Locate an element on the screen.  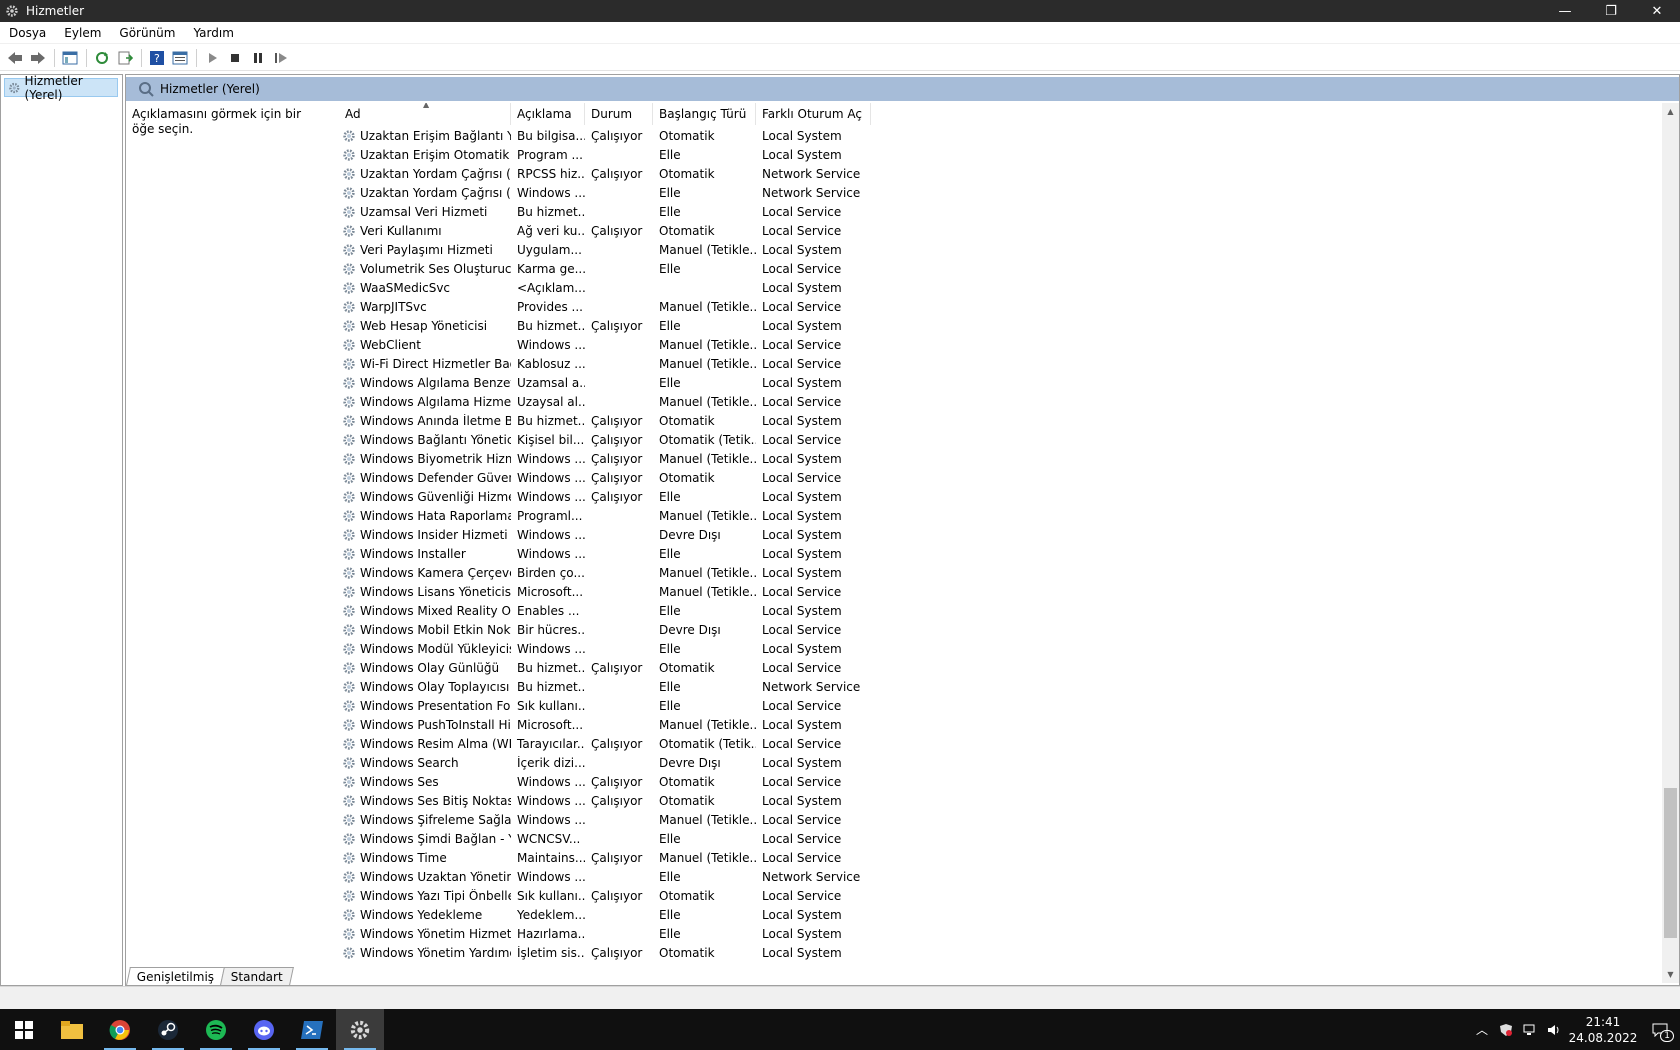
menu-gorunum: Görünüm is located at coordinates (147, 33).